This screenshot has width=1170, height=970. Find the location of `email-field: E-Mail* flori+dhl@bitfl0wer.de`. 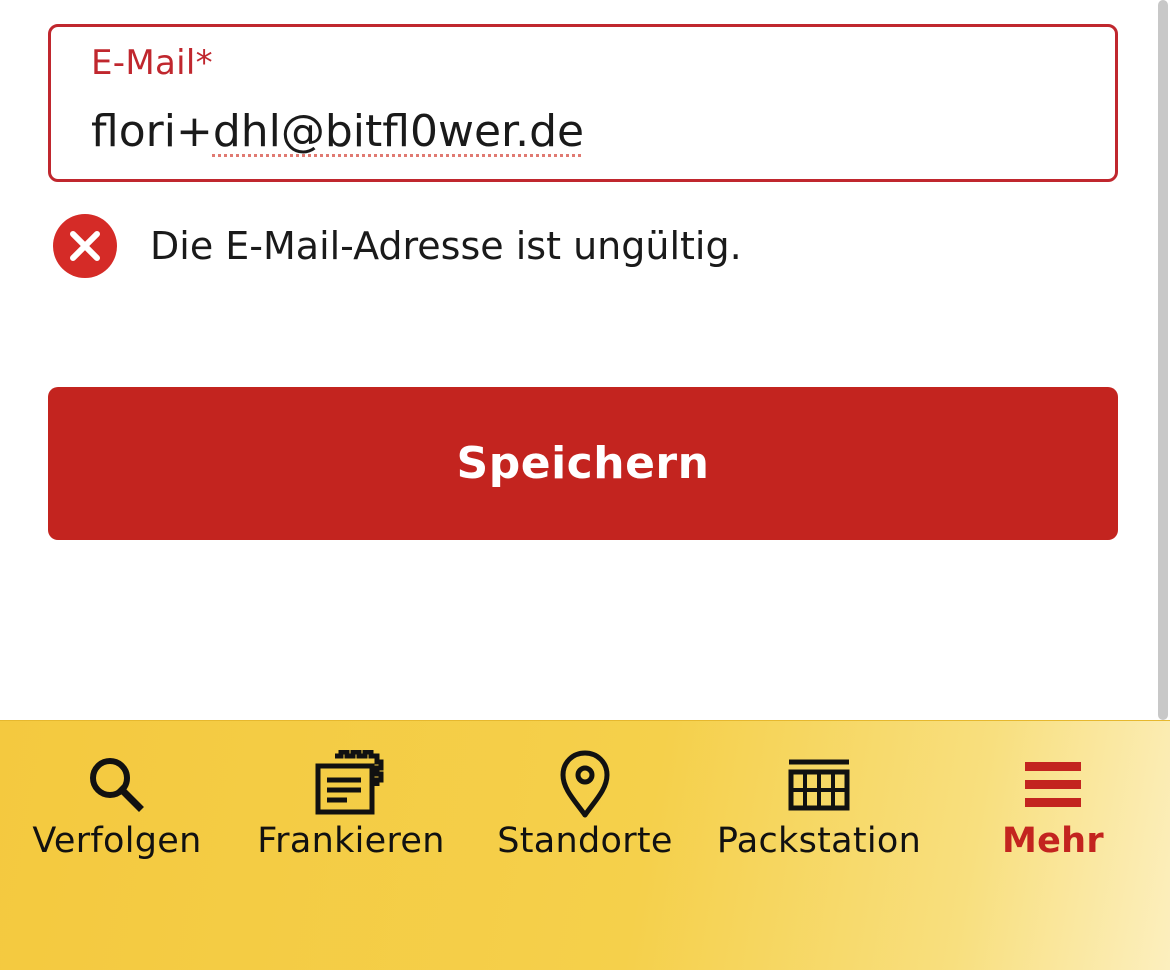

email-field: E-Mail* flori+dhl@bitfl0wer.de is located at coordinates (583, 103).